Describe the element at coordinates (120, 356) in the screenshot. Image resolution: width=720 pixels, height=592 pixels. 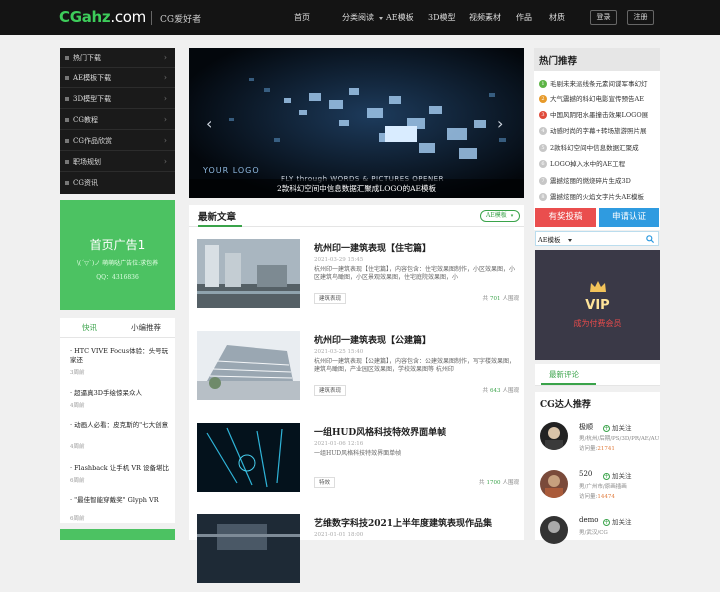
I see `news-item: · HTC VIVE Focus体验：头号玩家还` at that location.